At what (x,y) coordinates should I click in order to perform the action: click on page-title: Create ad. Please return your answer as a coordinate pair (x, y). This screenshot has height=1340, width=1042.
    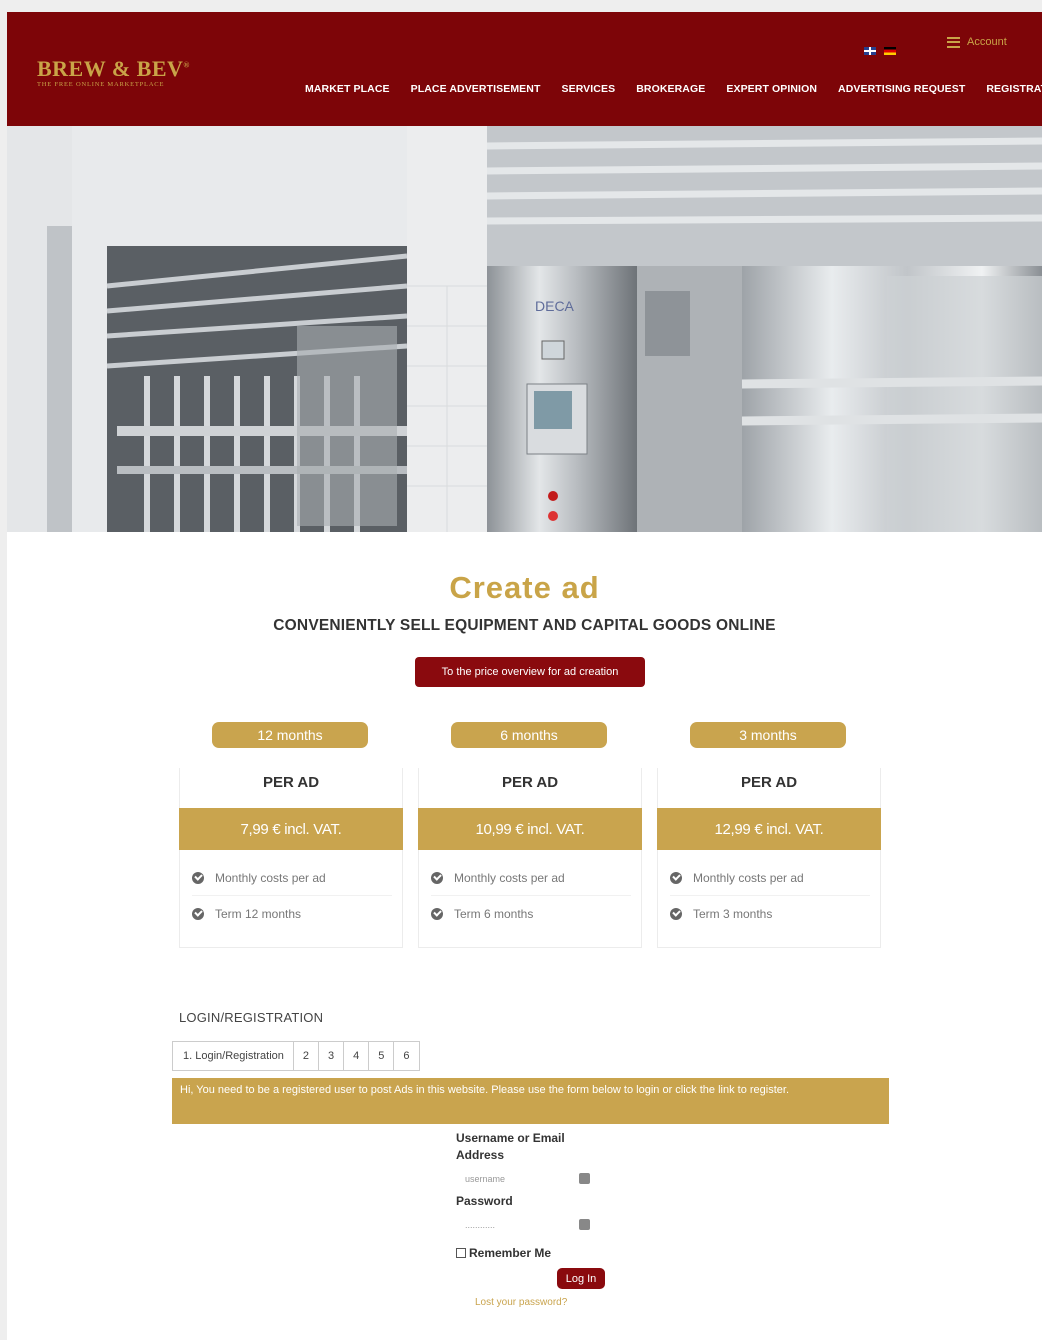
    Looking at the image, I should click on (524, 587).